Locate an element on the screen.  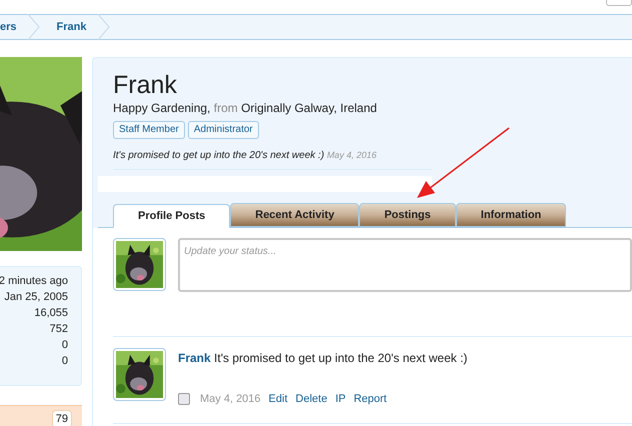
role-badge: Administrator is located at coordinates (223, 130).